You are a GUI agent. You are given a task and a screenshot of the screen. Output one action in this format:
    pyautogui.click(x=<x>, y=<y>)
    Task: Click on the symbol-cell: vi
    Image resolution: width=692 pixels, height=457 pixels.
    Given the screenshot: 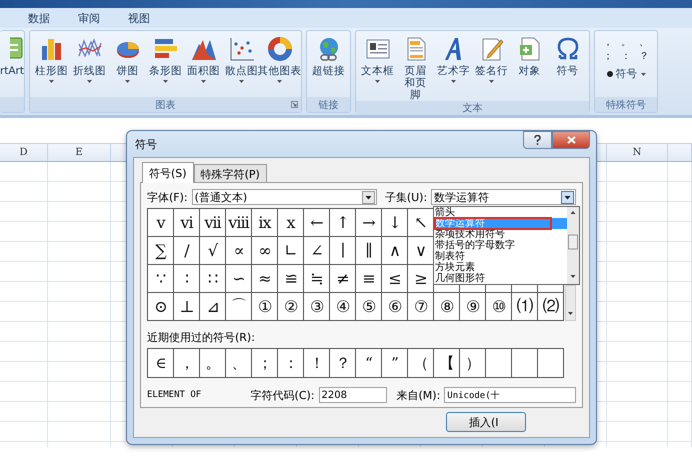 What is the action you would take?
    pyautogui.click(x=187, y=223)
    